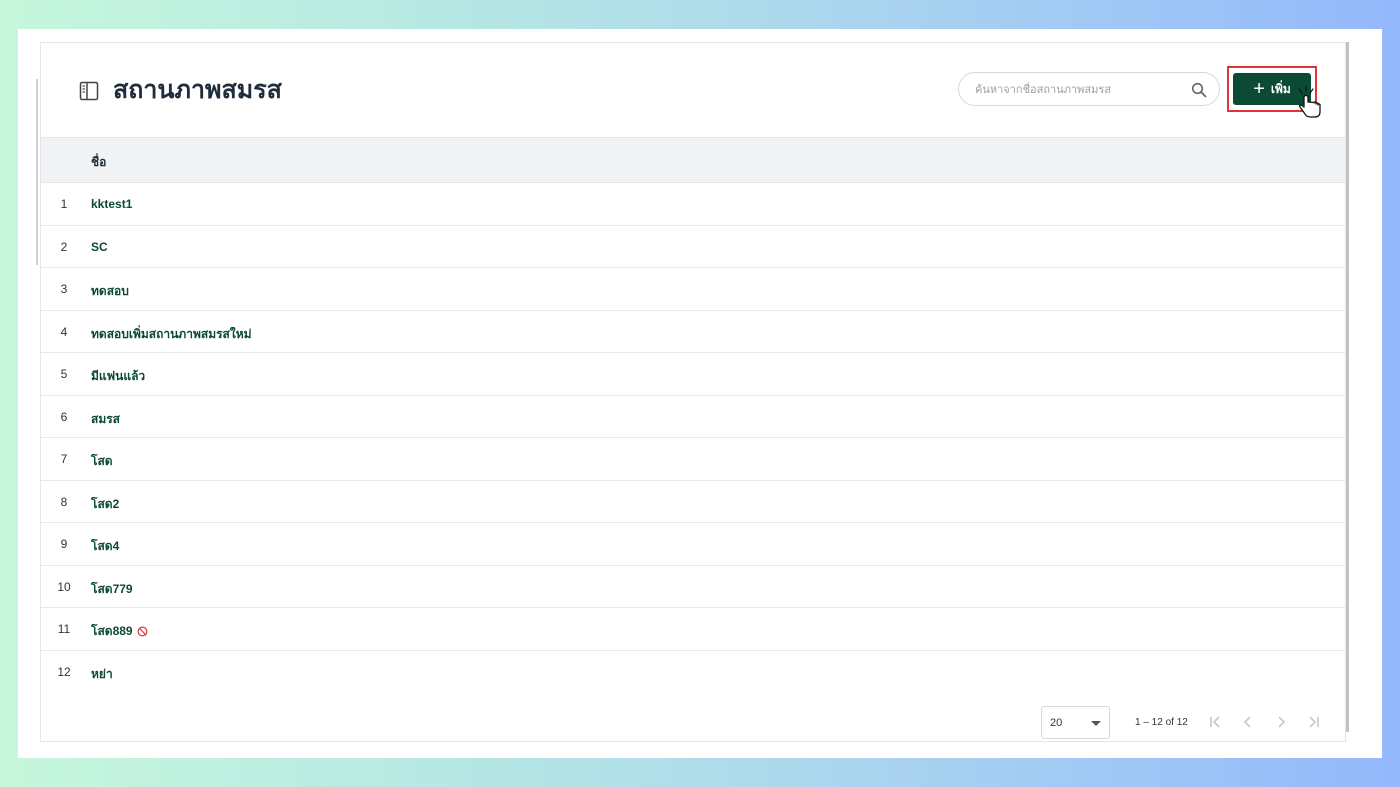 Image resolution: width=1400 pixels, height=787 pixels. I want to click on search-icon, so click(1199, 90).